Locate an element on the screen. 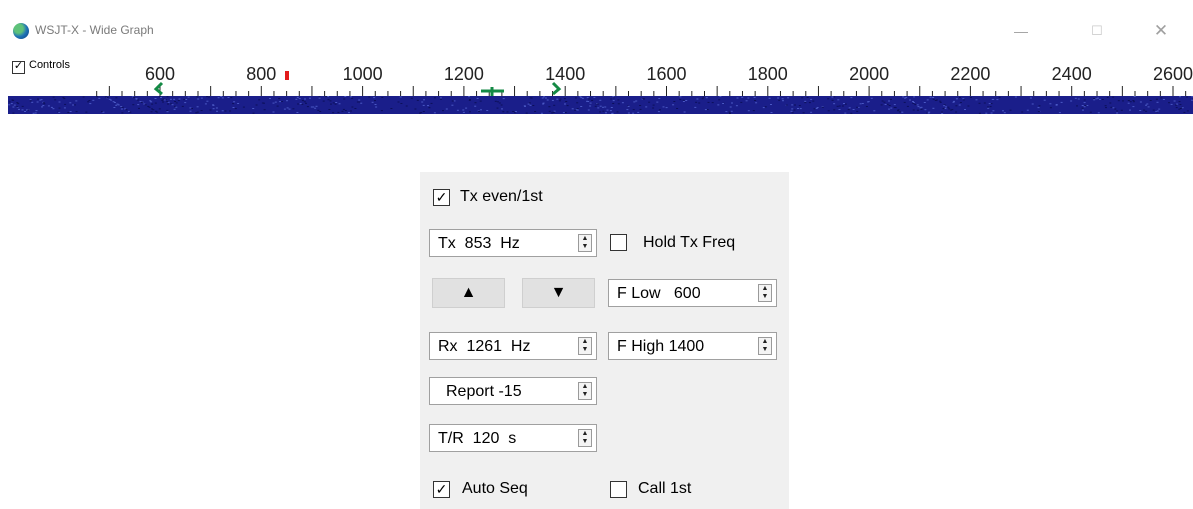 Image resolution: width=1193 pixels, height=509 pixels. f-high-spinbox: F High 1400 ▲ ▼ is located at coordinates (692, 346).